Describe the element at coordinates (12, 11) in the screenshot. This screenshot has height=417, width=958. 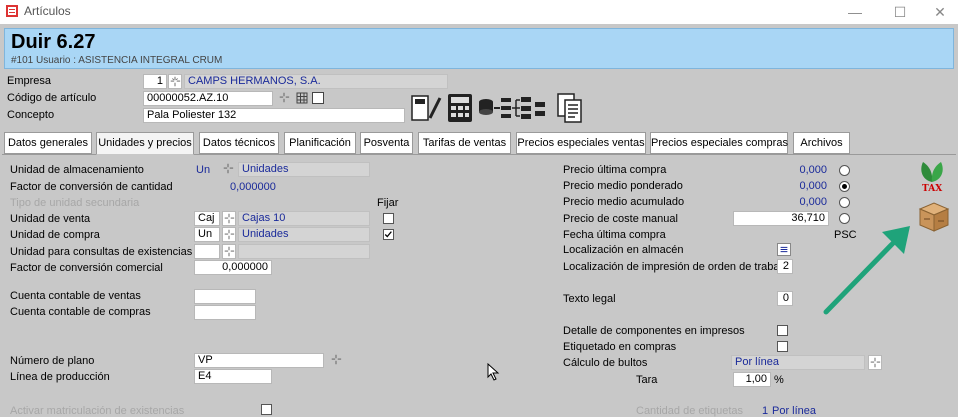
I see `app-icon` at that location.